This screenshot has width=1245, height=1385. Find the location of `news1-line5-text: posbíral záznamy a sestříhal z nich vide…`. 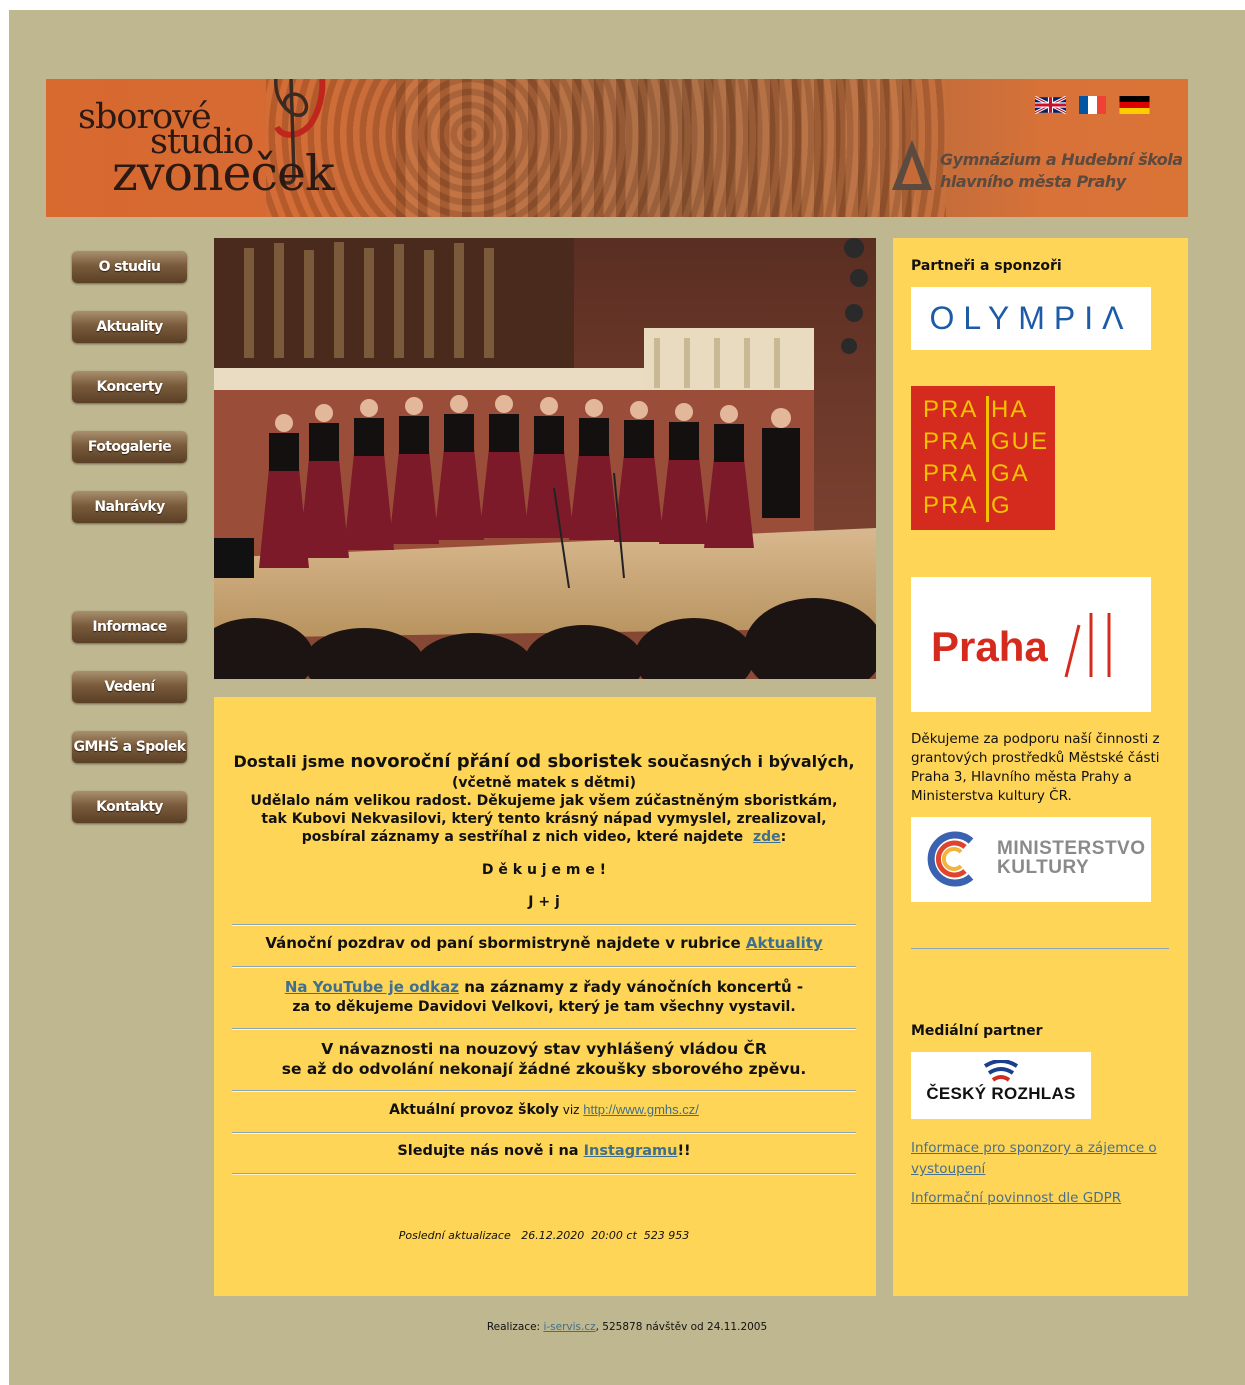

news1-line5-text: posbíral záznamy a sestříhal z nich vide… is located at coordinates (522, 837).